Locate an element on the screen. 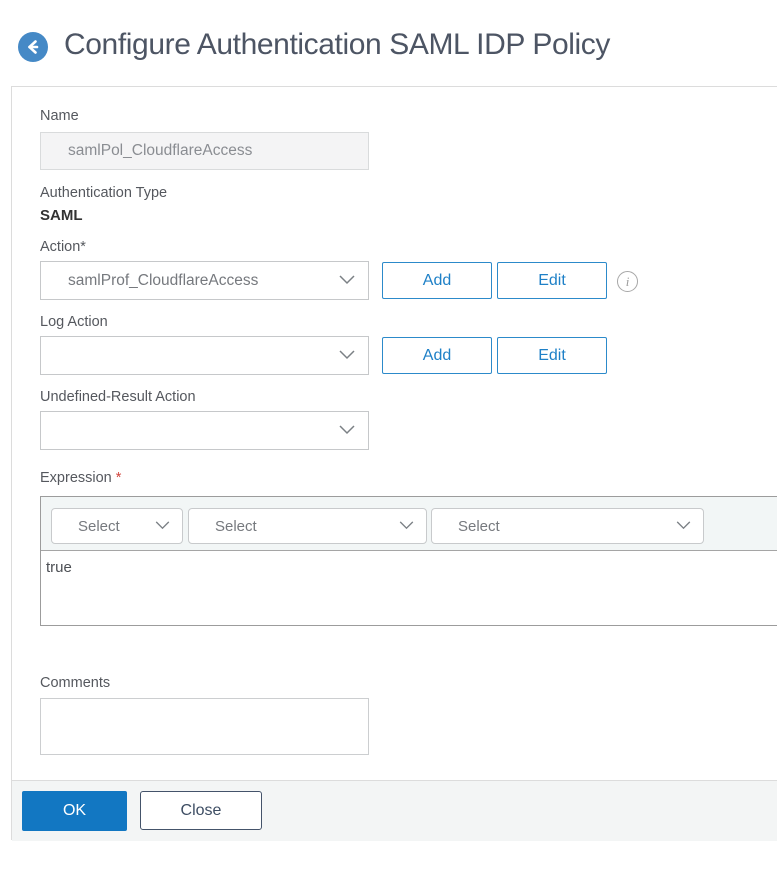 The width and height of the screenshot is (777, 877). log-action-label: Log Action is located at coordinates (74, 322).